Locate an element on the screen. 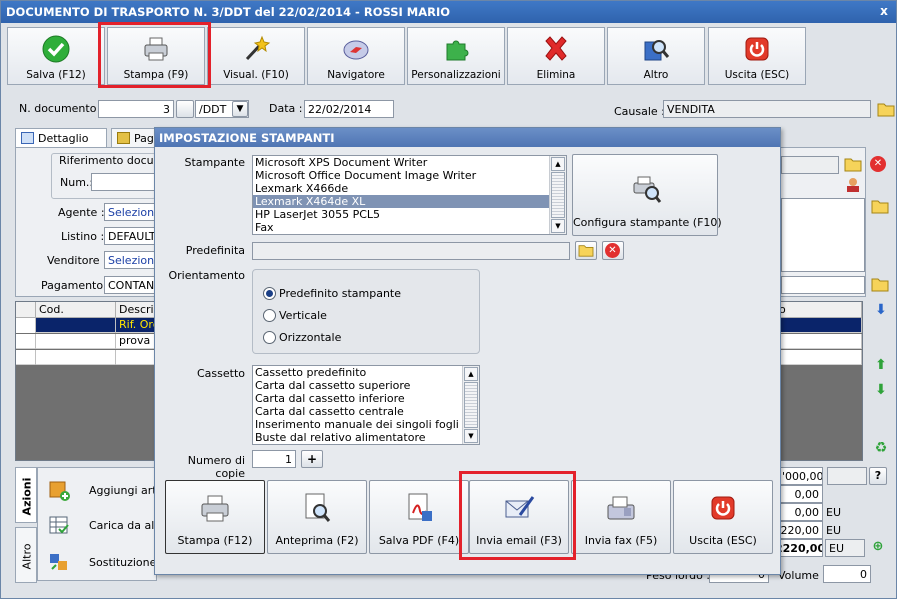 This screenshot has width=897, height=599. fax-icon is located at coordinates (621, 508).